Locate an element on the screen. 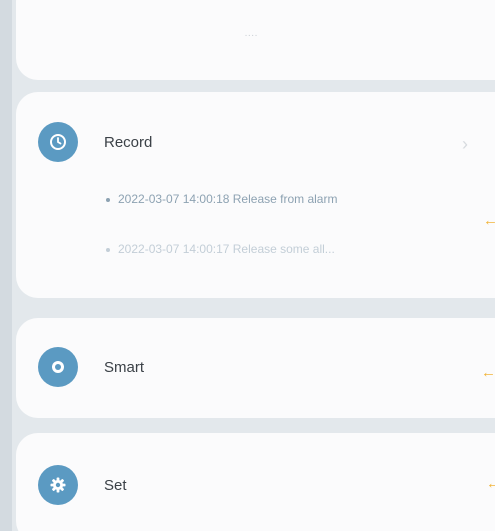 The height and width of the screenshot is (531, 495). record-item-text: 2022-03-07 14:00:18 Release from alarm is located at coordinates (228, 199).